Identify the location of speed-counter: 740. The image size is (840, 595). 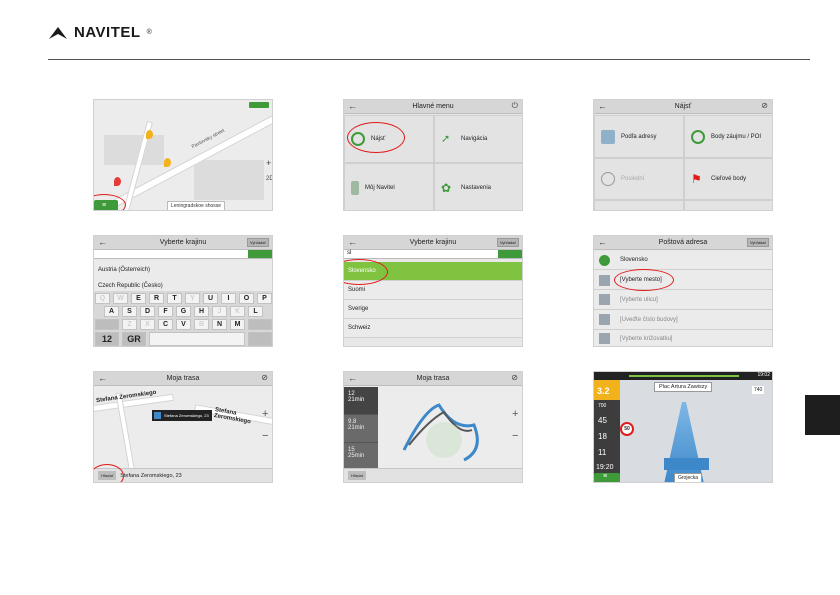
(758, 390).